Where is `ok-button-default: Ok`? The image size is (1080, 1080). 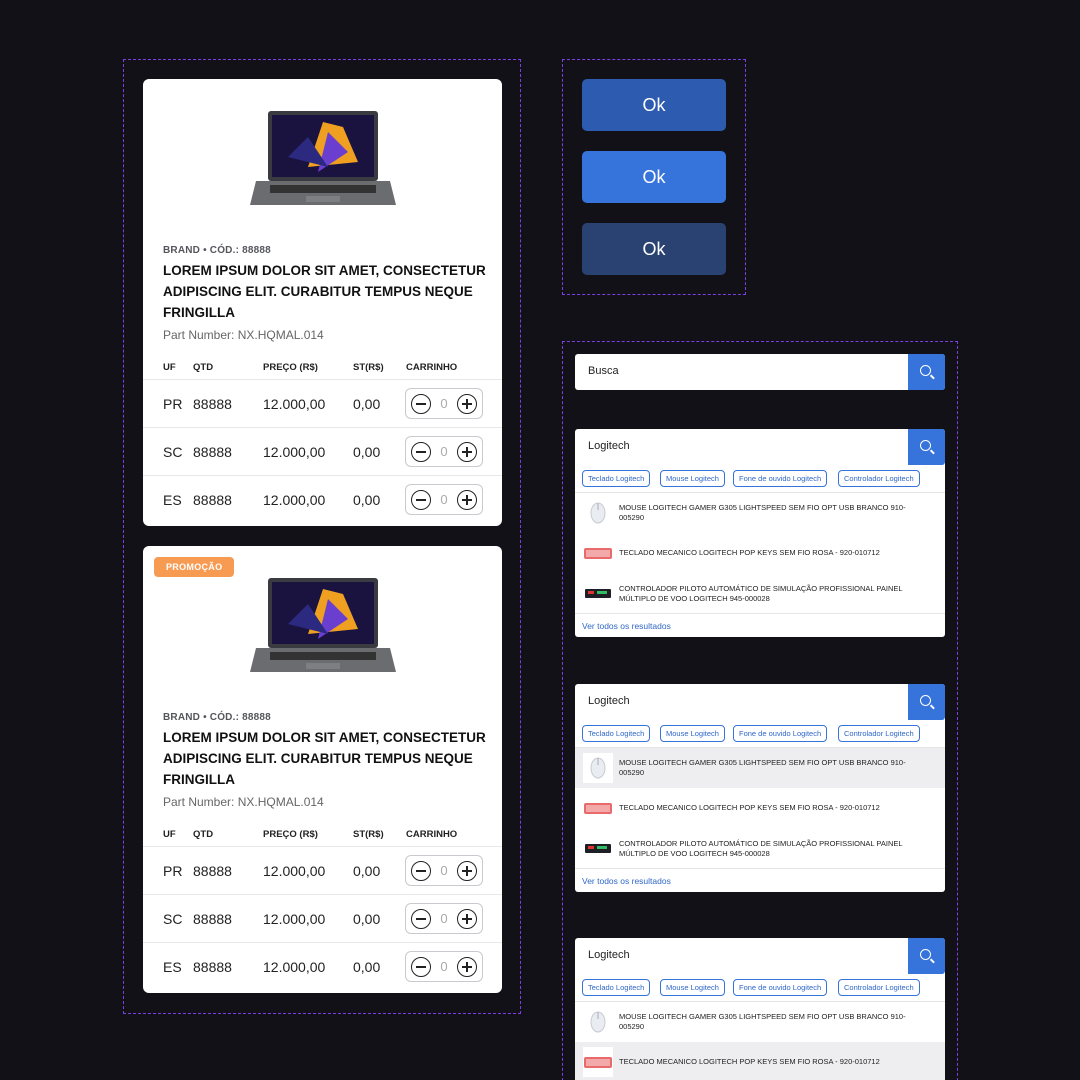
ok-button-default: Ok is located at coordinates (654, 105).